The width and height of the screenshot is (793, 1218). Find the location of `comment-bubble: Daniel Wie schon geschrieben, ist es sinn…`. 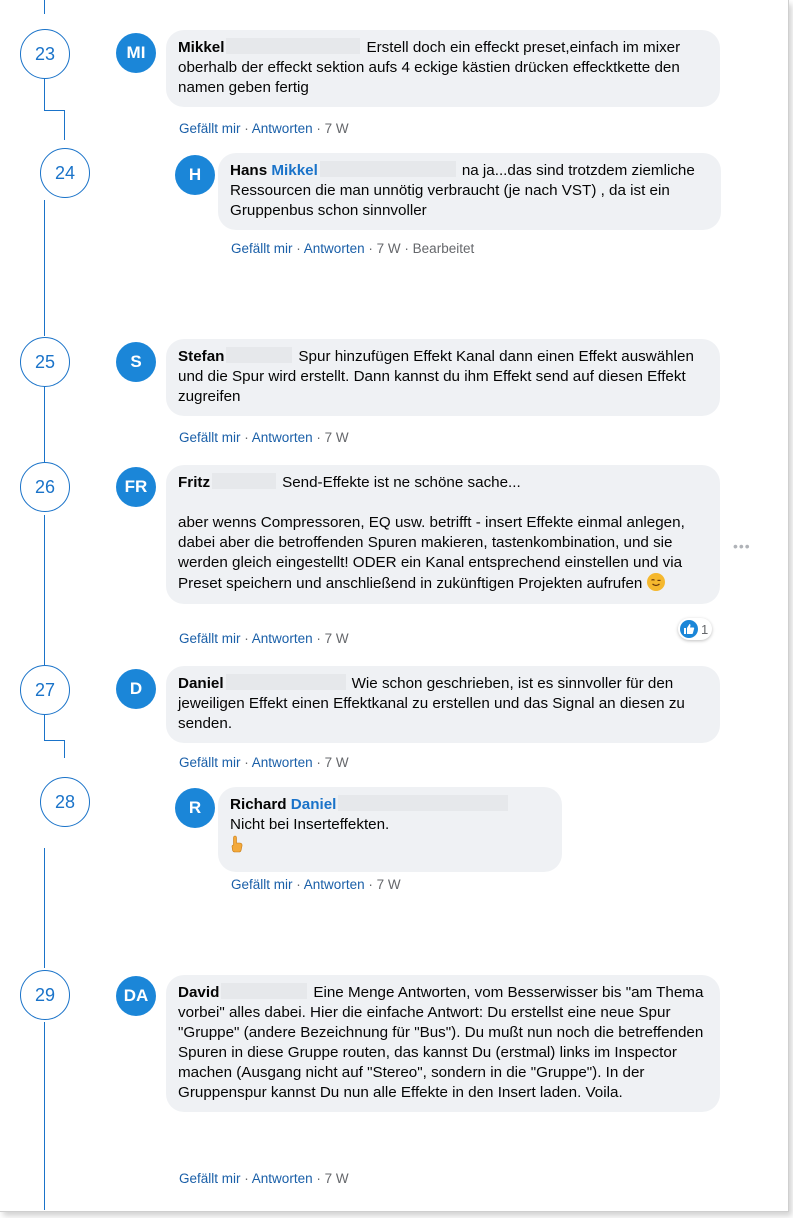

comment-bubble: Daniel Wie schon geschrieben, ist es sinn… is located at coordinates (443, 704).